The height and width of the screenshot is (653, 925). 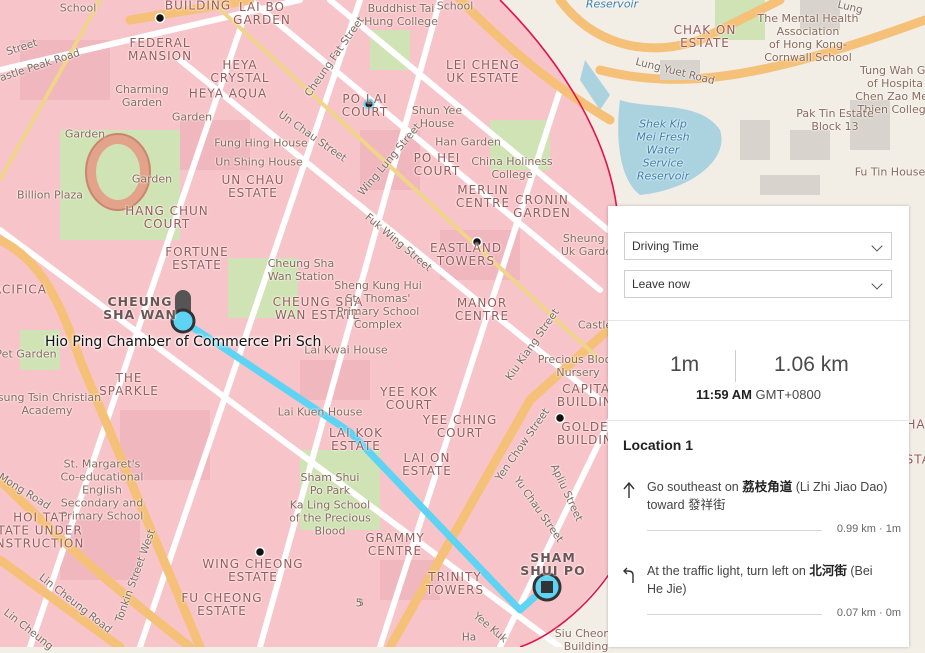 I want to click on map-label: HEYA AQUA, so click(x=228, y=93).